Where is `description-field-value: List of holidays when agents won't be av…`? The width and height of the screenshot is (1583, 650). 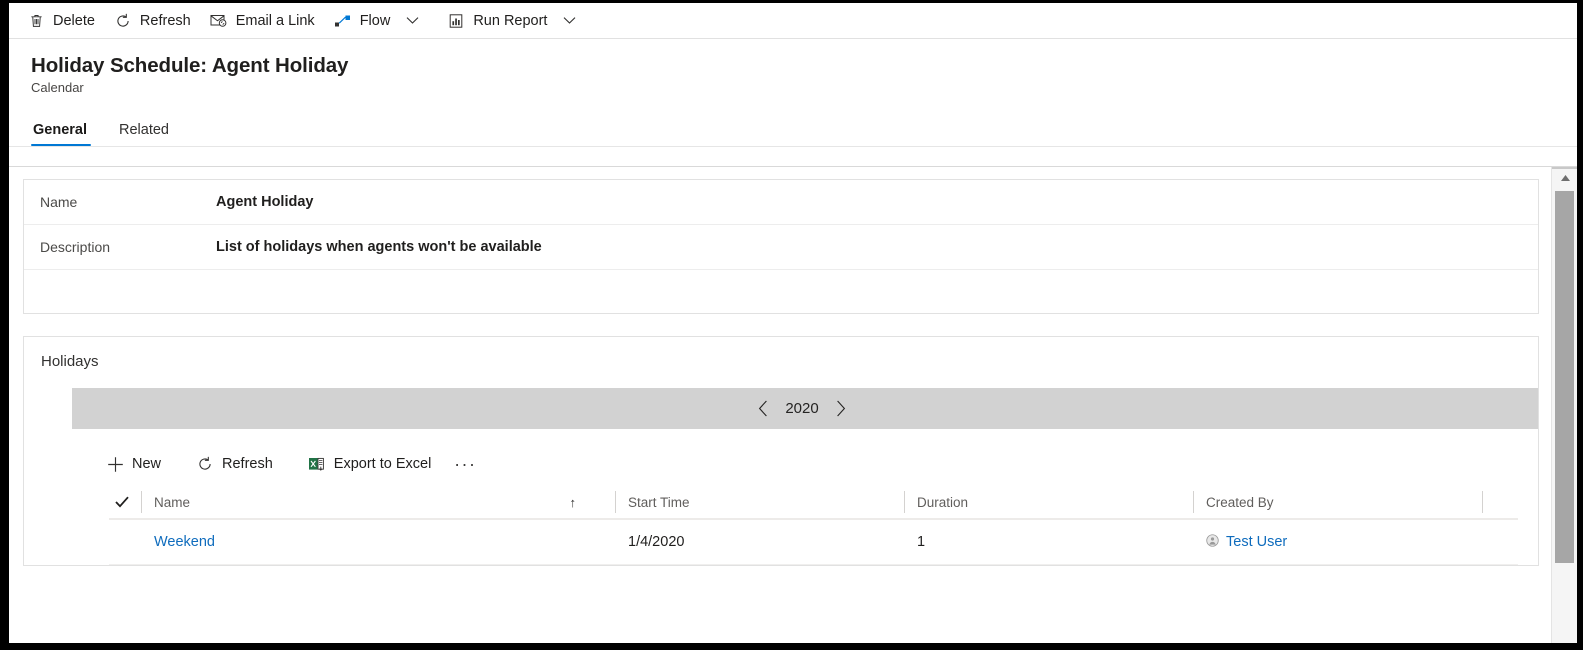 description-field-value: List of holidays when agents won't be av… is located at coordinates (379, 247).